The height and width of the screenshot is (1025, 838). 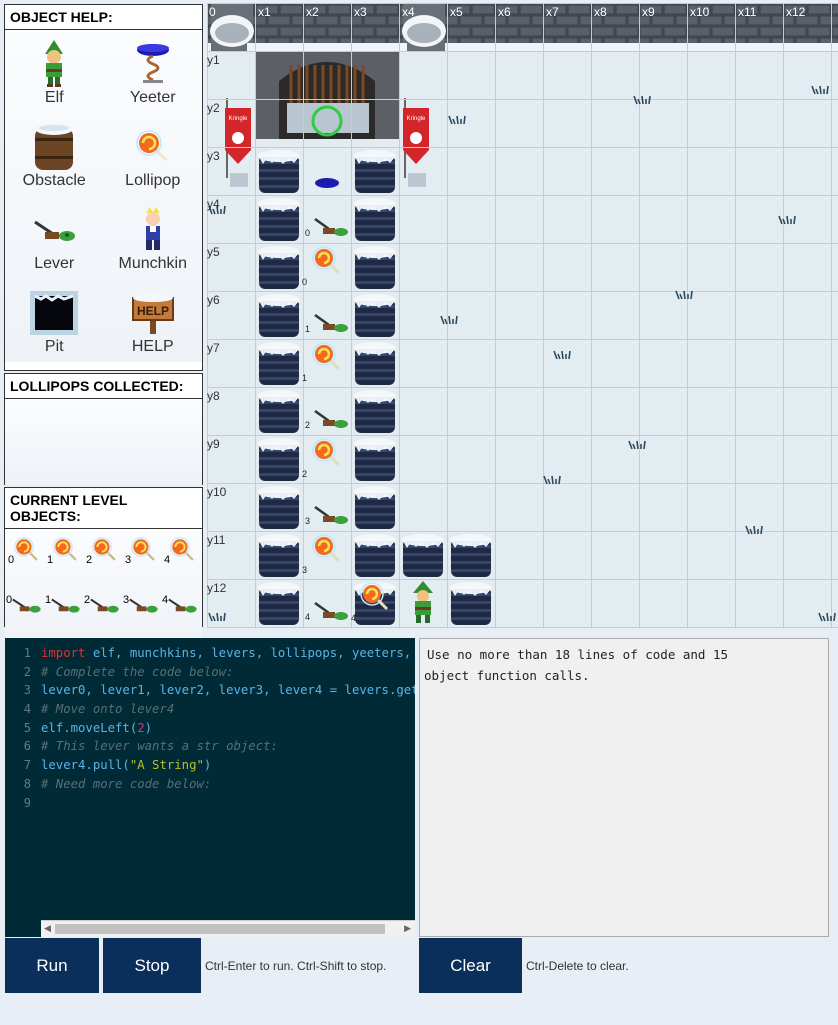 What do you see at coordinates (552, 12) in the screenshot?
I see `column-label: x7` at bounding box center [552, 12].